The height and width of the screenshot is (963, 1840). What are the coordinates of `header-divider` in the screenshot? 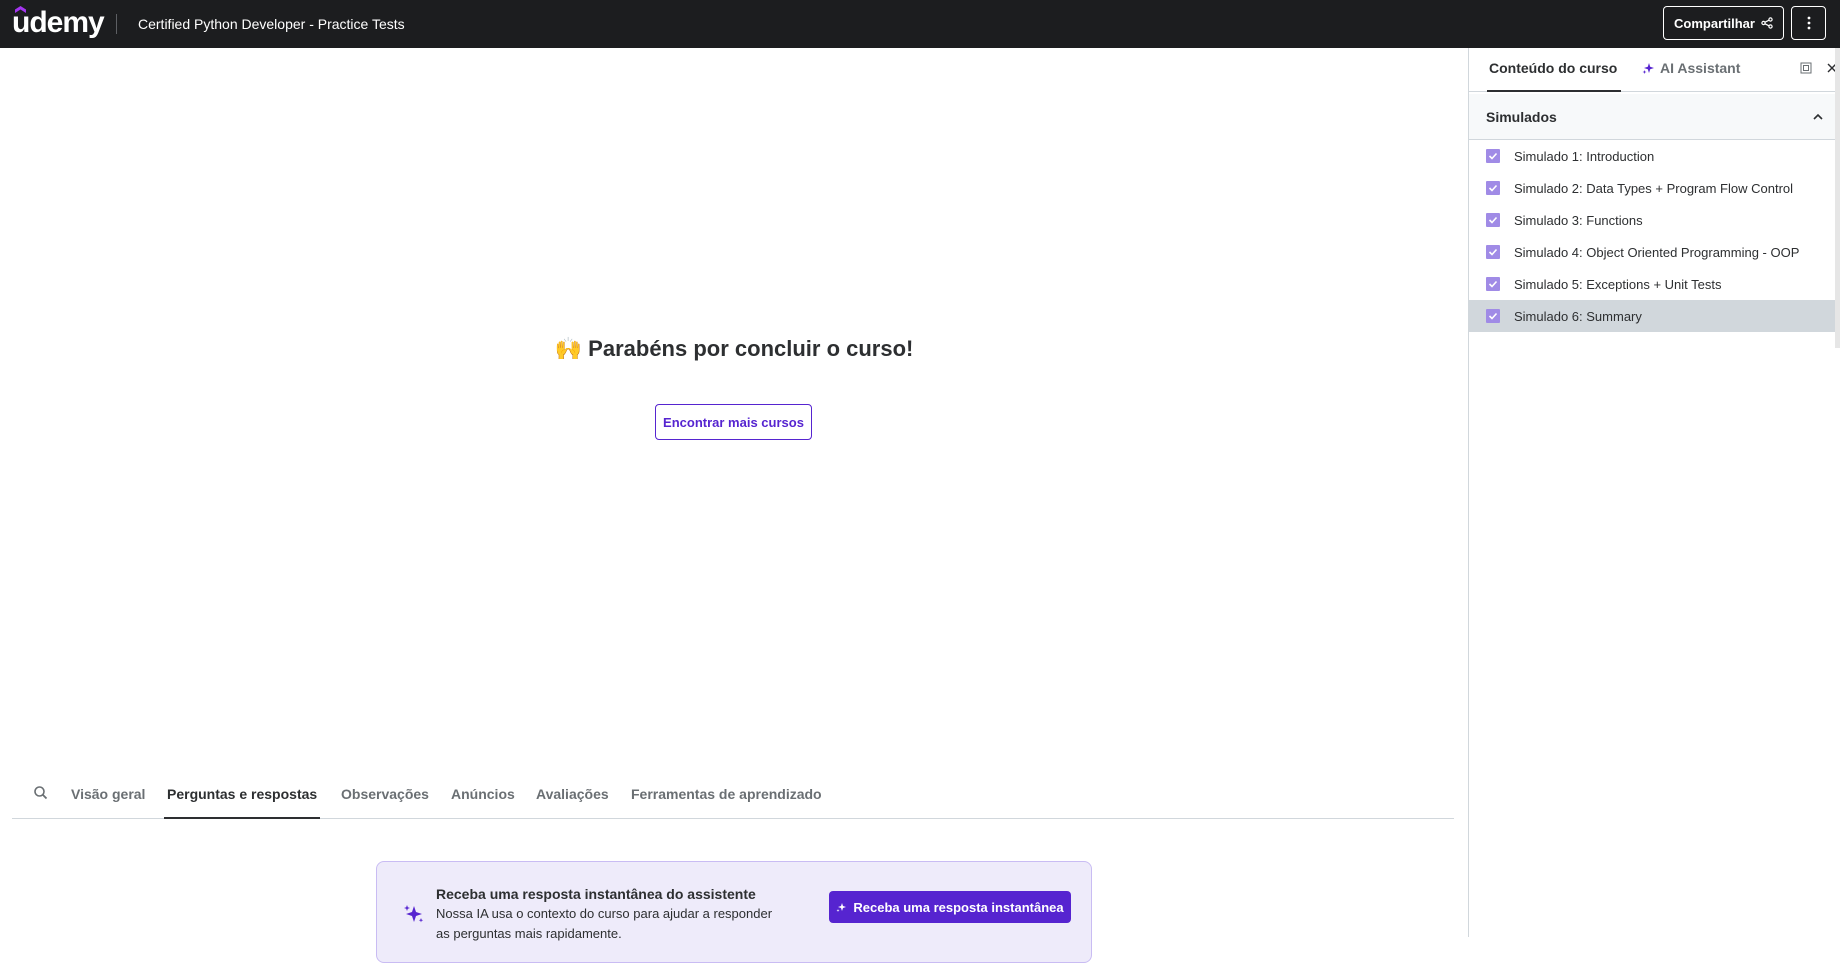 It's located at (116, 24).